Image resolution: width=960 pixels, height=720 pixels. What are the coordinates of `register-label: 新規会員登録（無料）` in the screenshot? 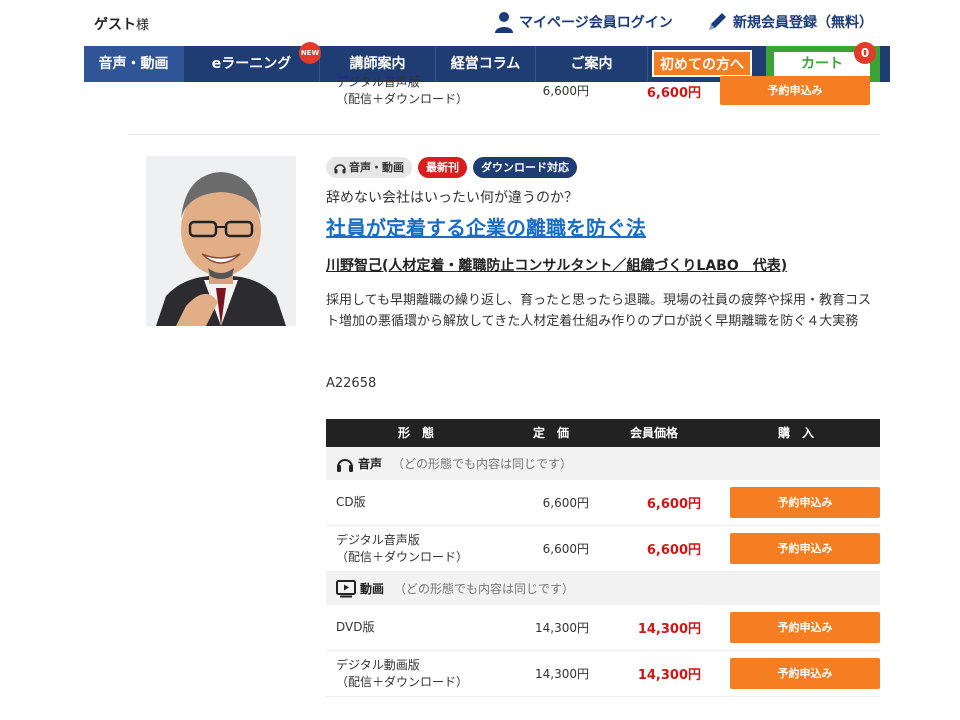 It's located at (803, 23).